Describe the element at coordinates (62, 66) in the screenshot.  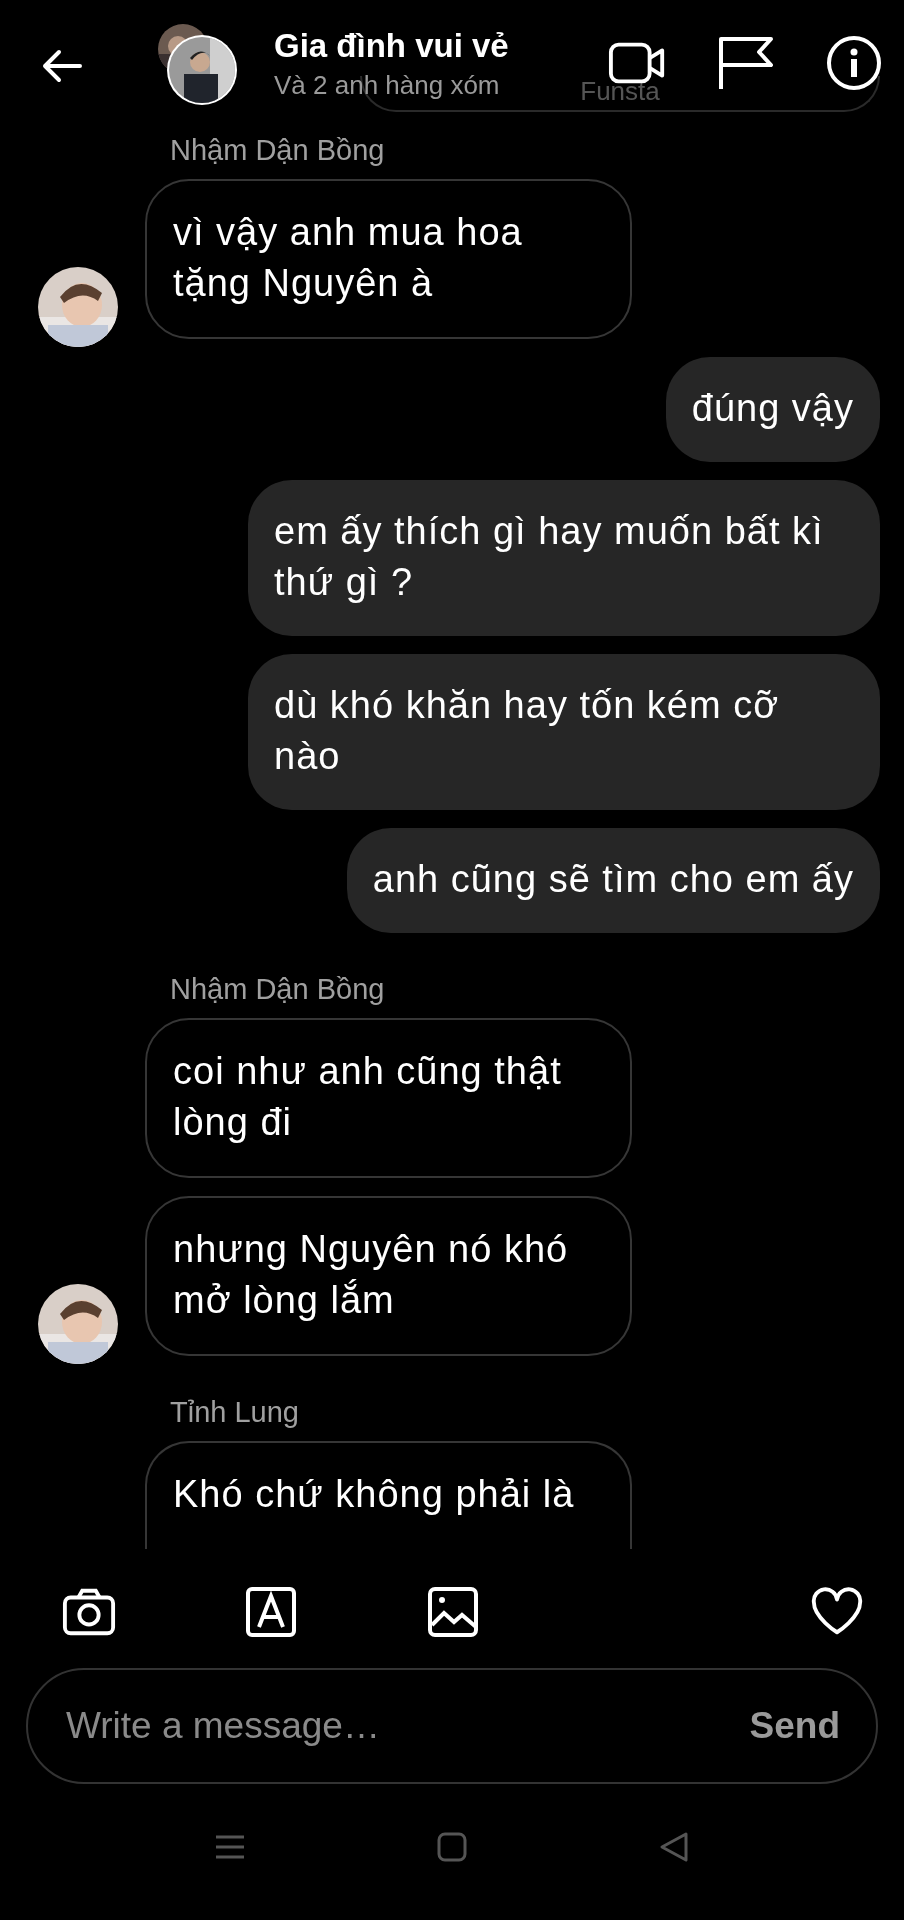
I see `back-arrow-icon` at that location.